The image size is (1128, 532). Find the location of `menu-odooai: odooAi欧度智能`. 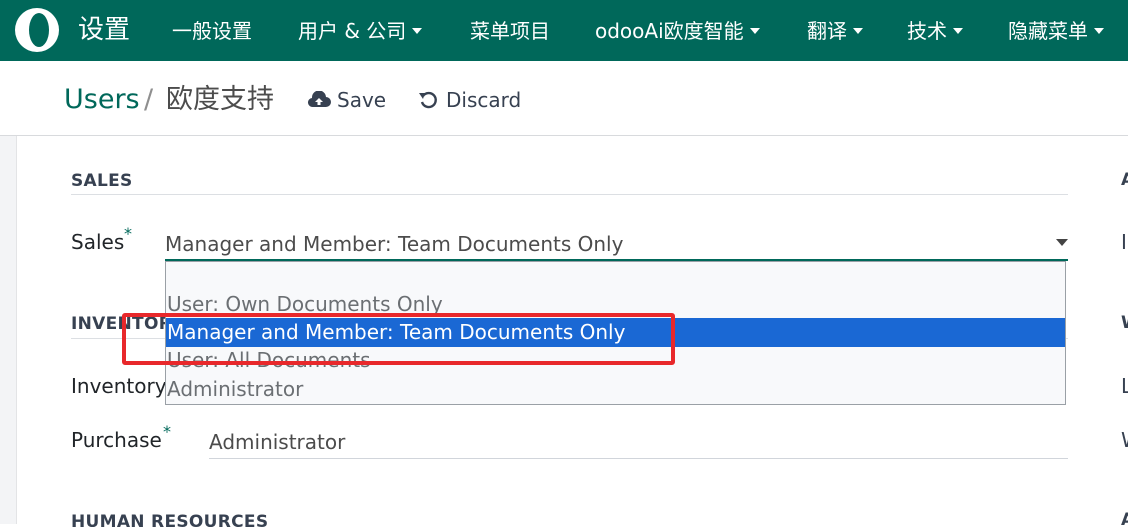

menu-odooai: odooAi欧度智能 is located at coordinates (677, 31).